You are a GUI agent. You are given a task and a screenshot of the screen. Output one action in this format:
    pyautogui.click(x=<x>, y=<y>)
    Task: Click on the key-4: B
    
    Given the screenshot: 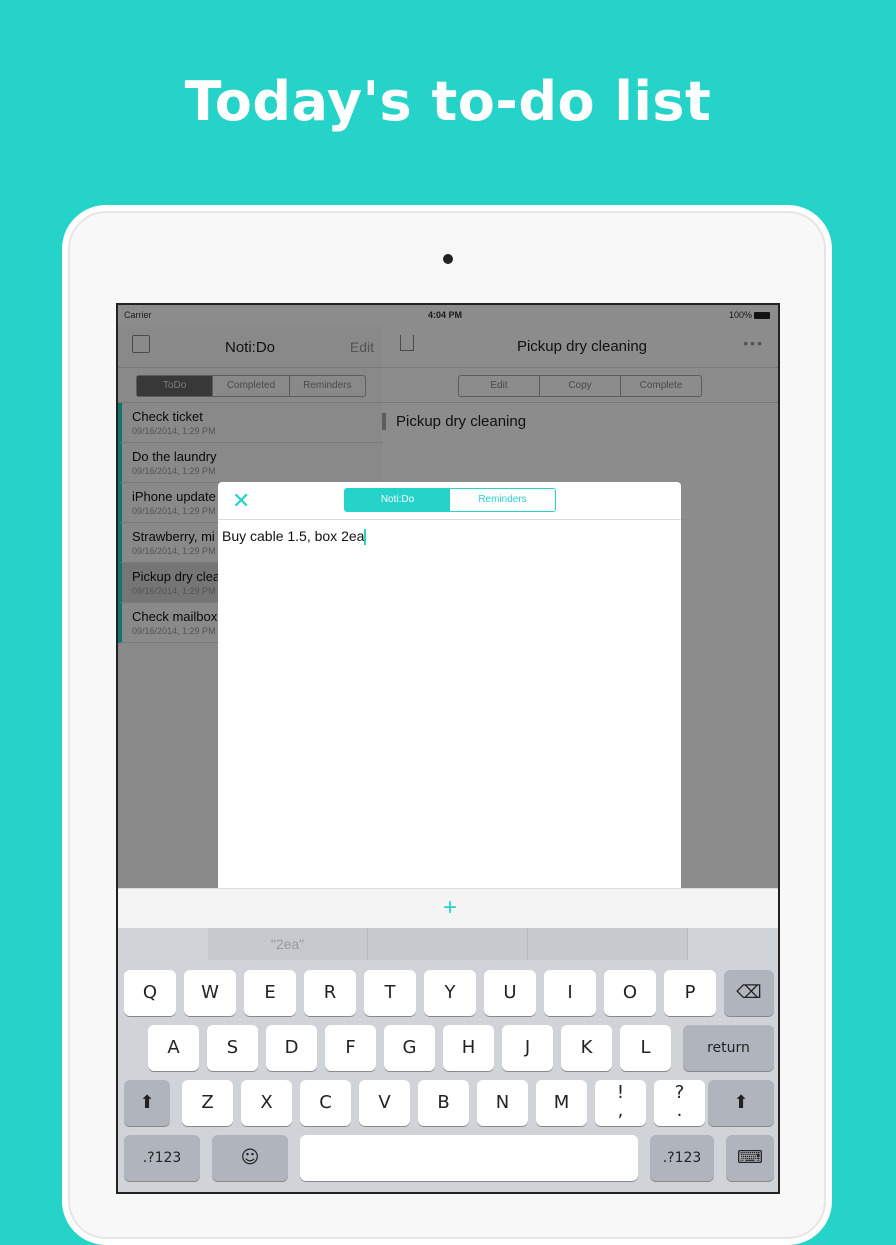 What is the action you would take?
    pyautogui.click(x=443, y=1103)
    